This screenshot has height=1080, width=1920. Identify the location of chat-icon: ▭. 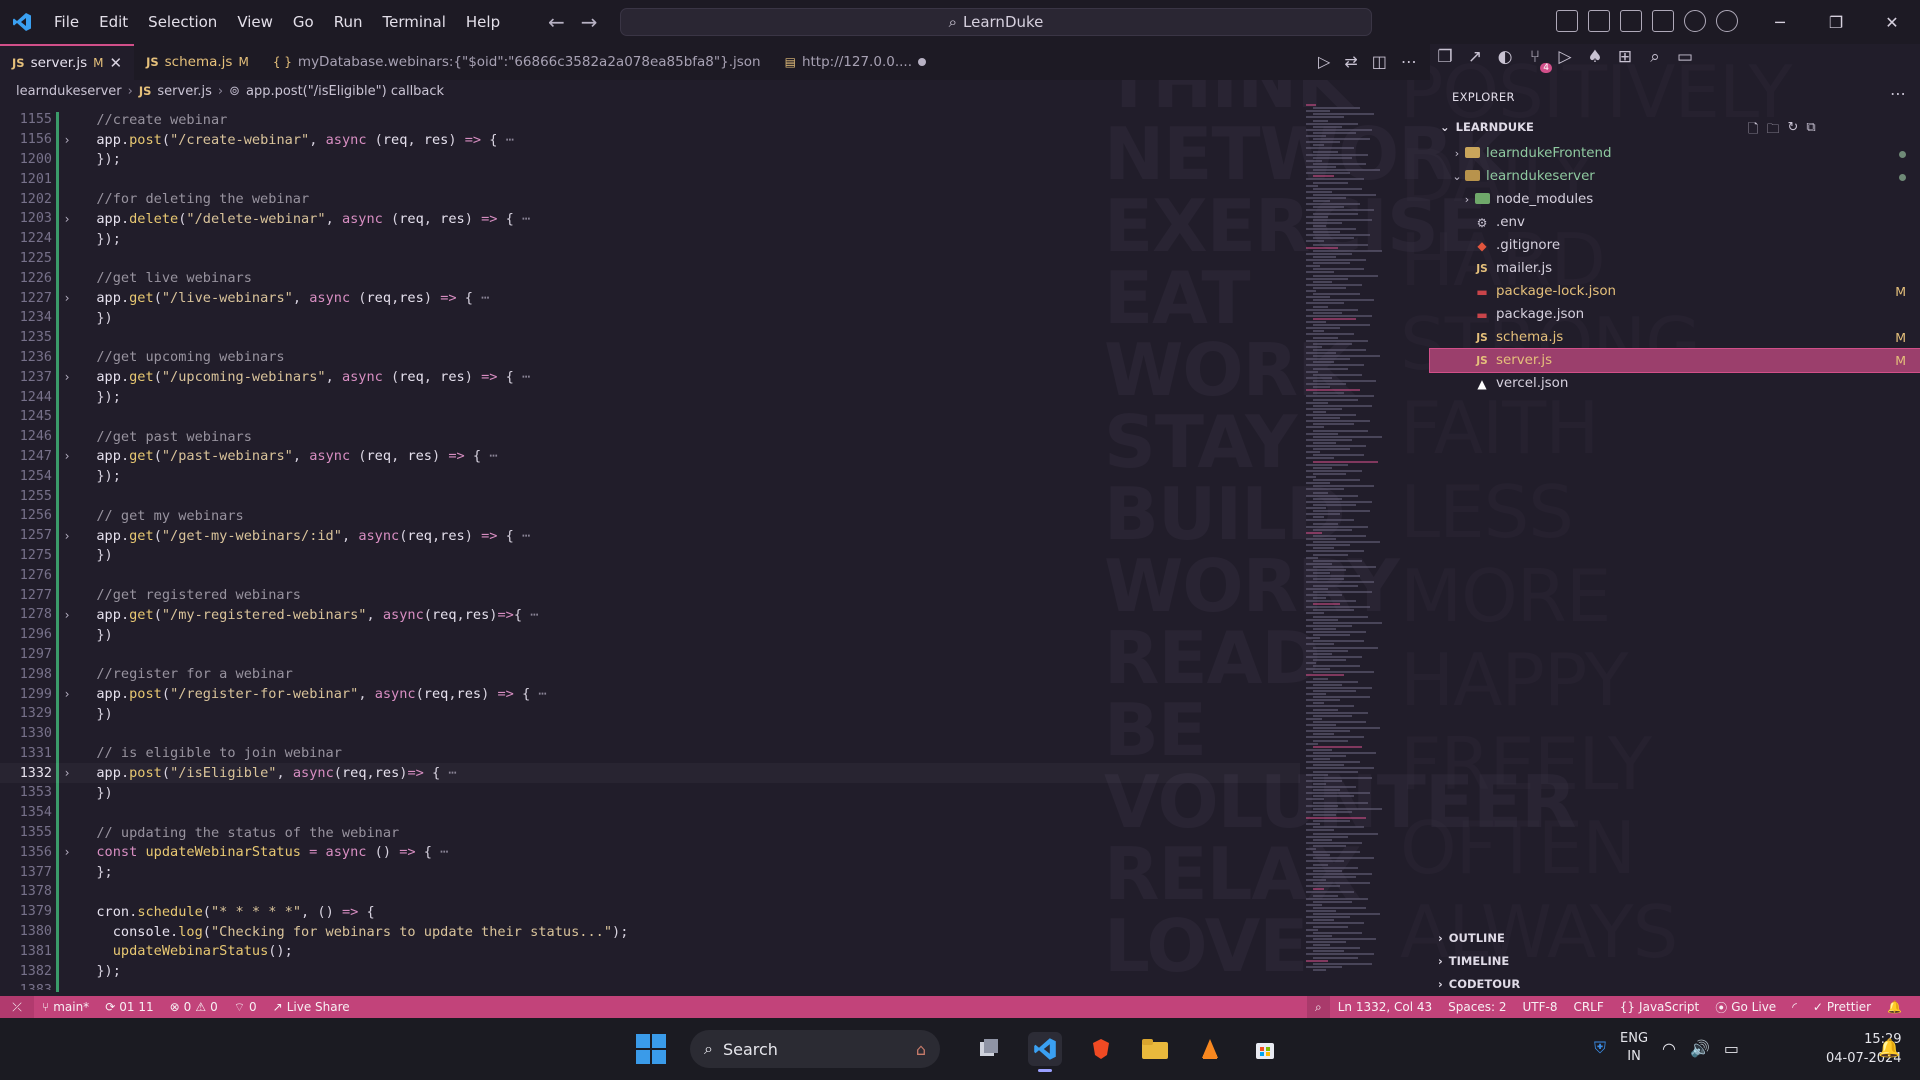
(1685, 57).